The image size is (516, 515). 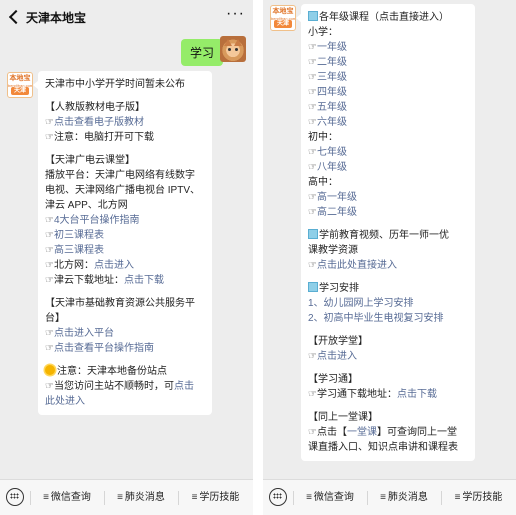 I want to click on link-text: 点击查看平台操作指南, so click(x=104, y=348).